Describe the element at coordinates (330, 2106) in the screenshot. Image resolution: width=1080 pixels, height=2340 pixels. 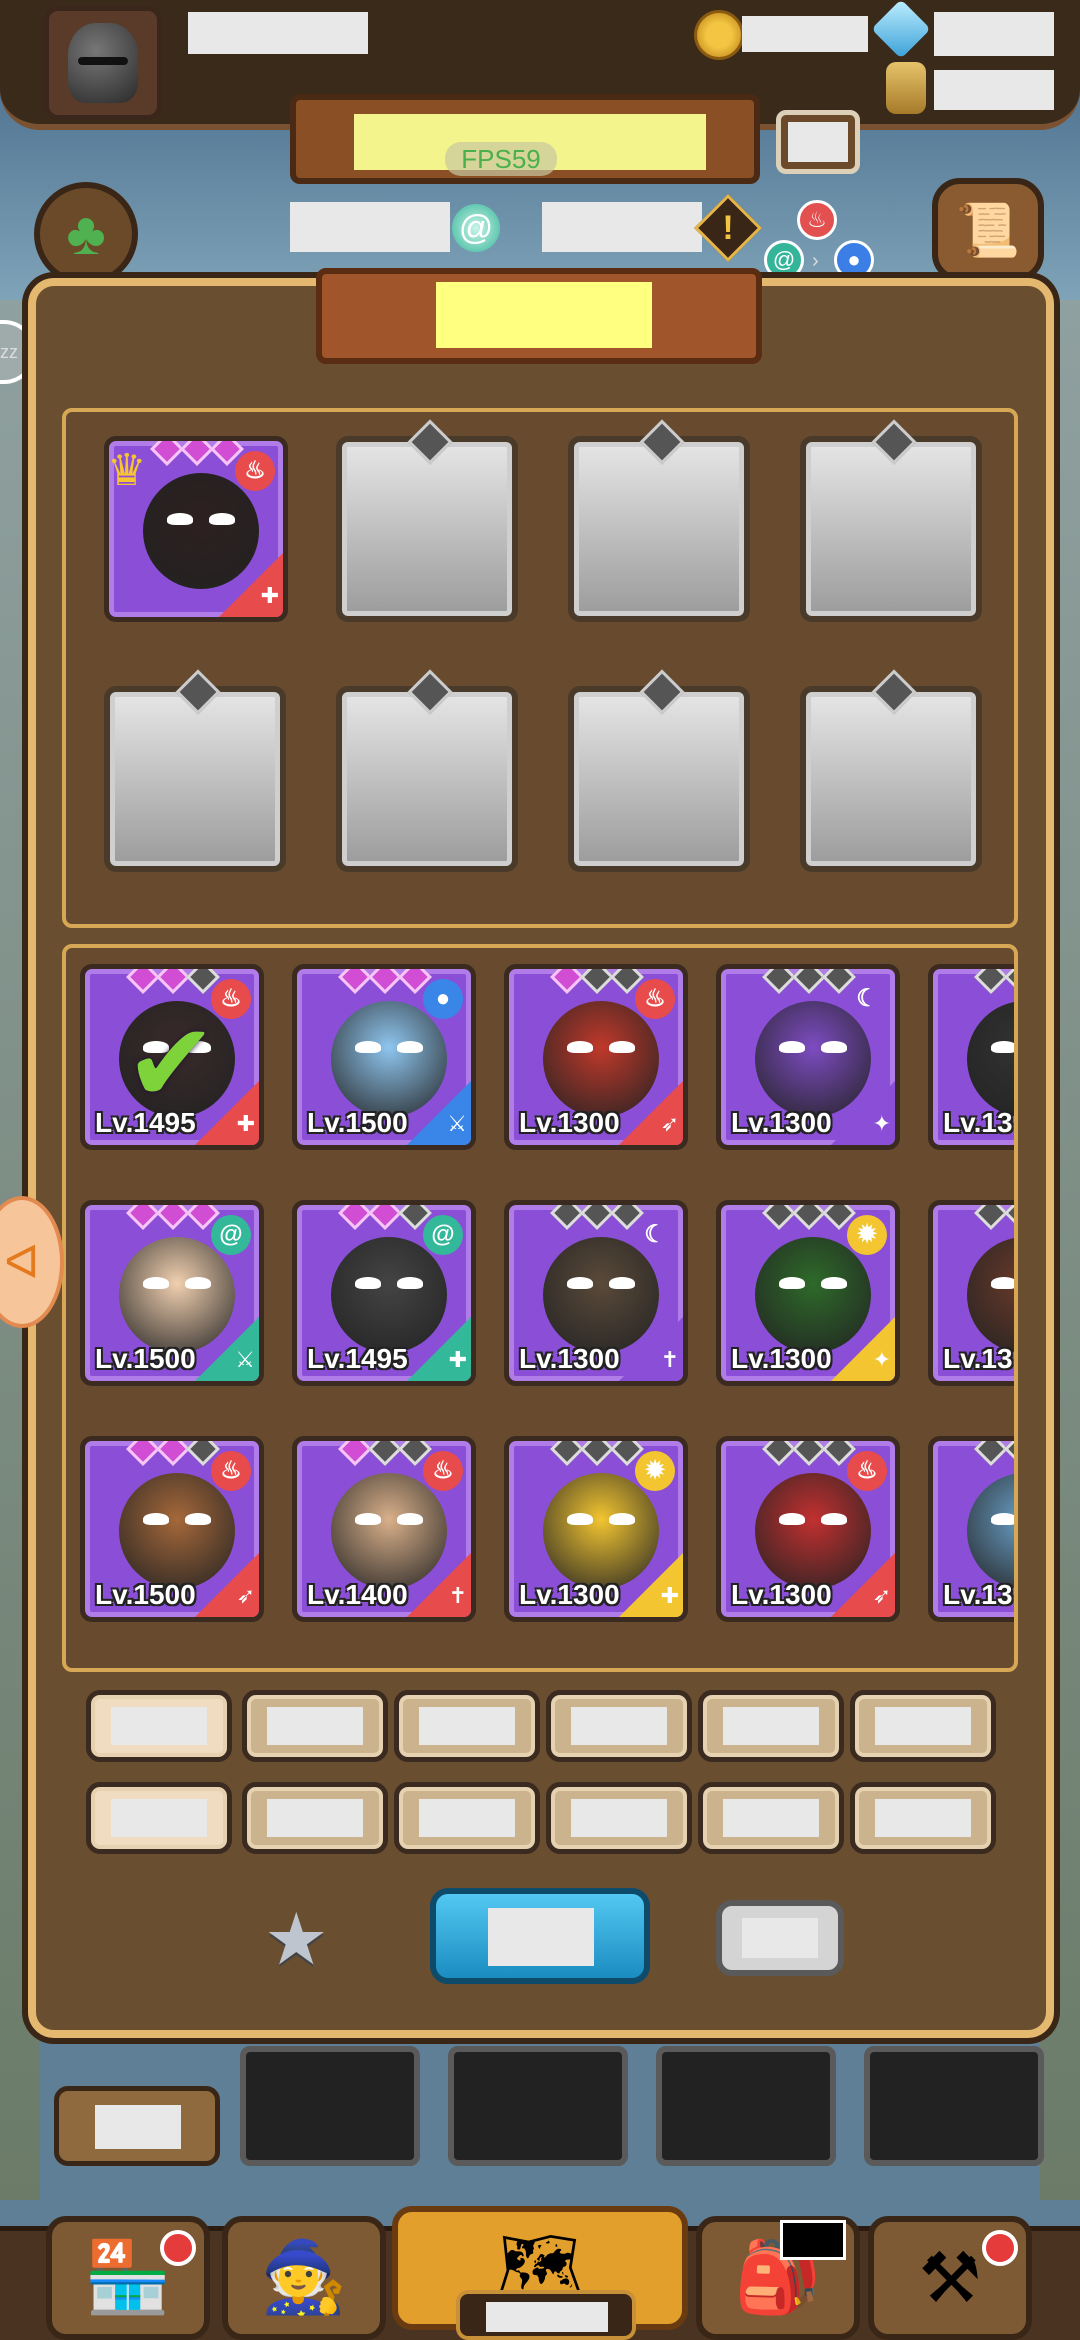
I see `background-slot` at that location.